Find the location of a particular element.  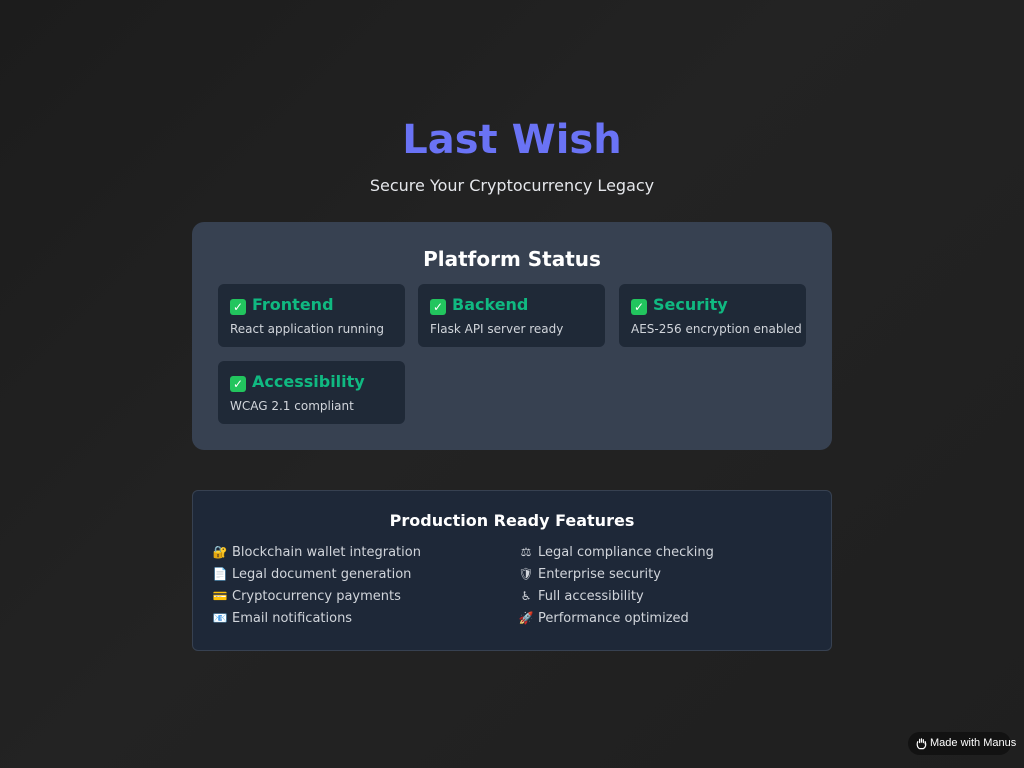

list-item: ⚖ Legal compliance checking is located at coordinates (616, 552).